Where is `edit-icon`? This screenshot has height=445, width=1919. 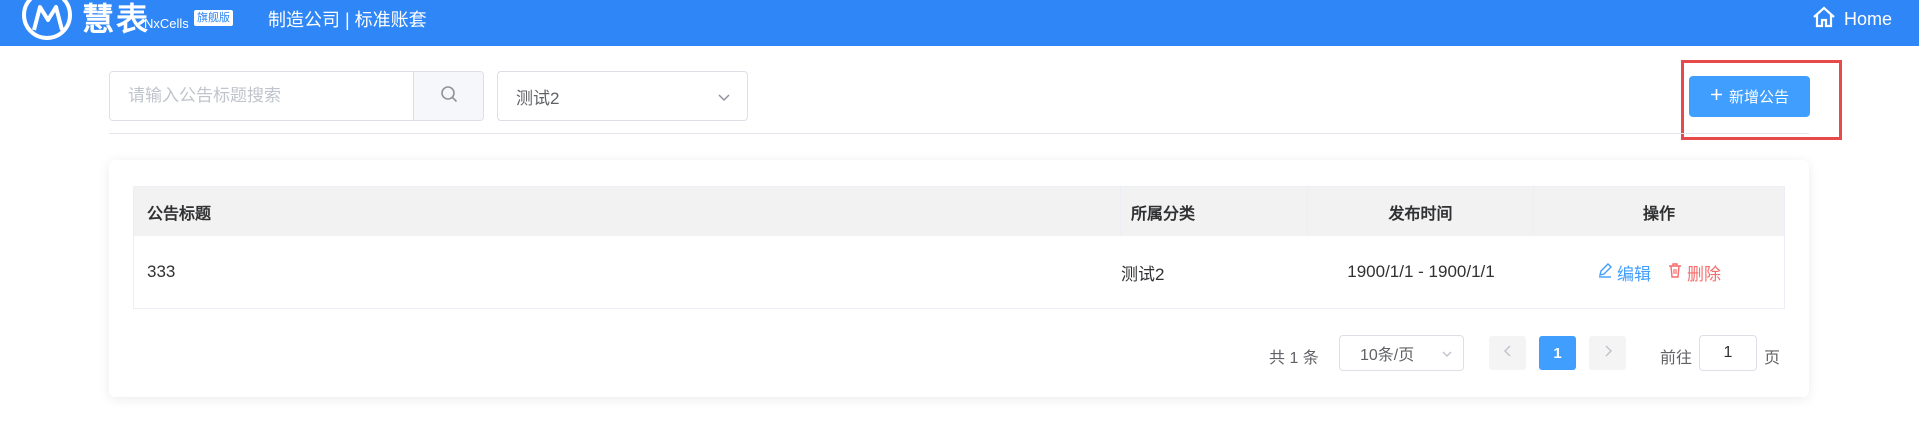
edit-icon is located at coordinates (1605, 272).